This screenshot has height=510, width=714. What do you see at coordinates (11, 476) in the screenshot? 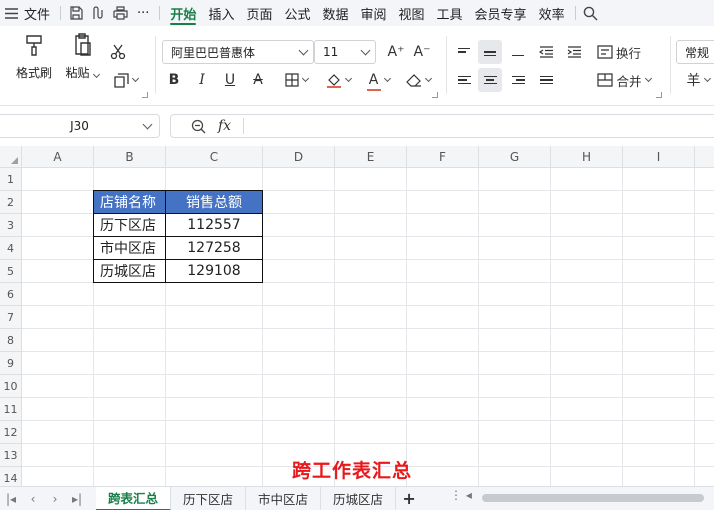
I see `row-header-14: 14` at bounding box center [11, 476].